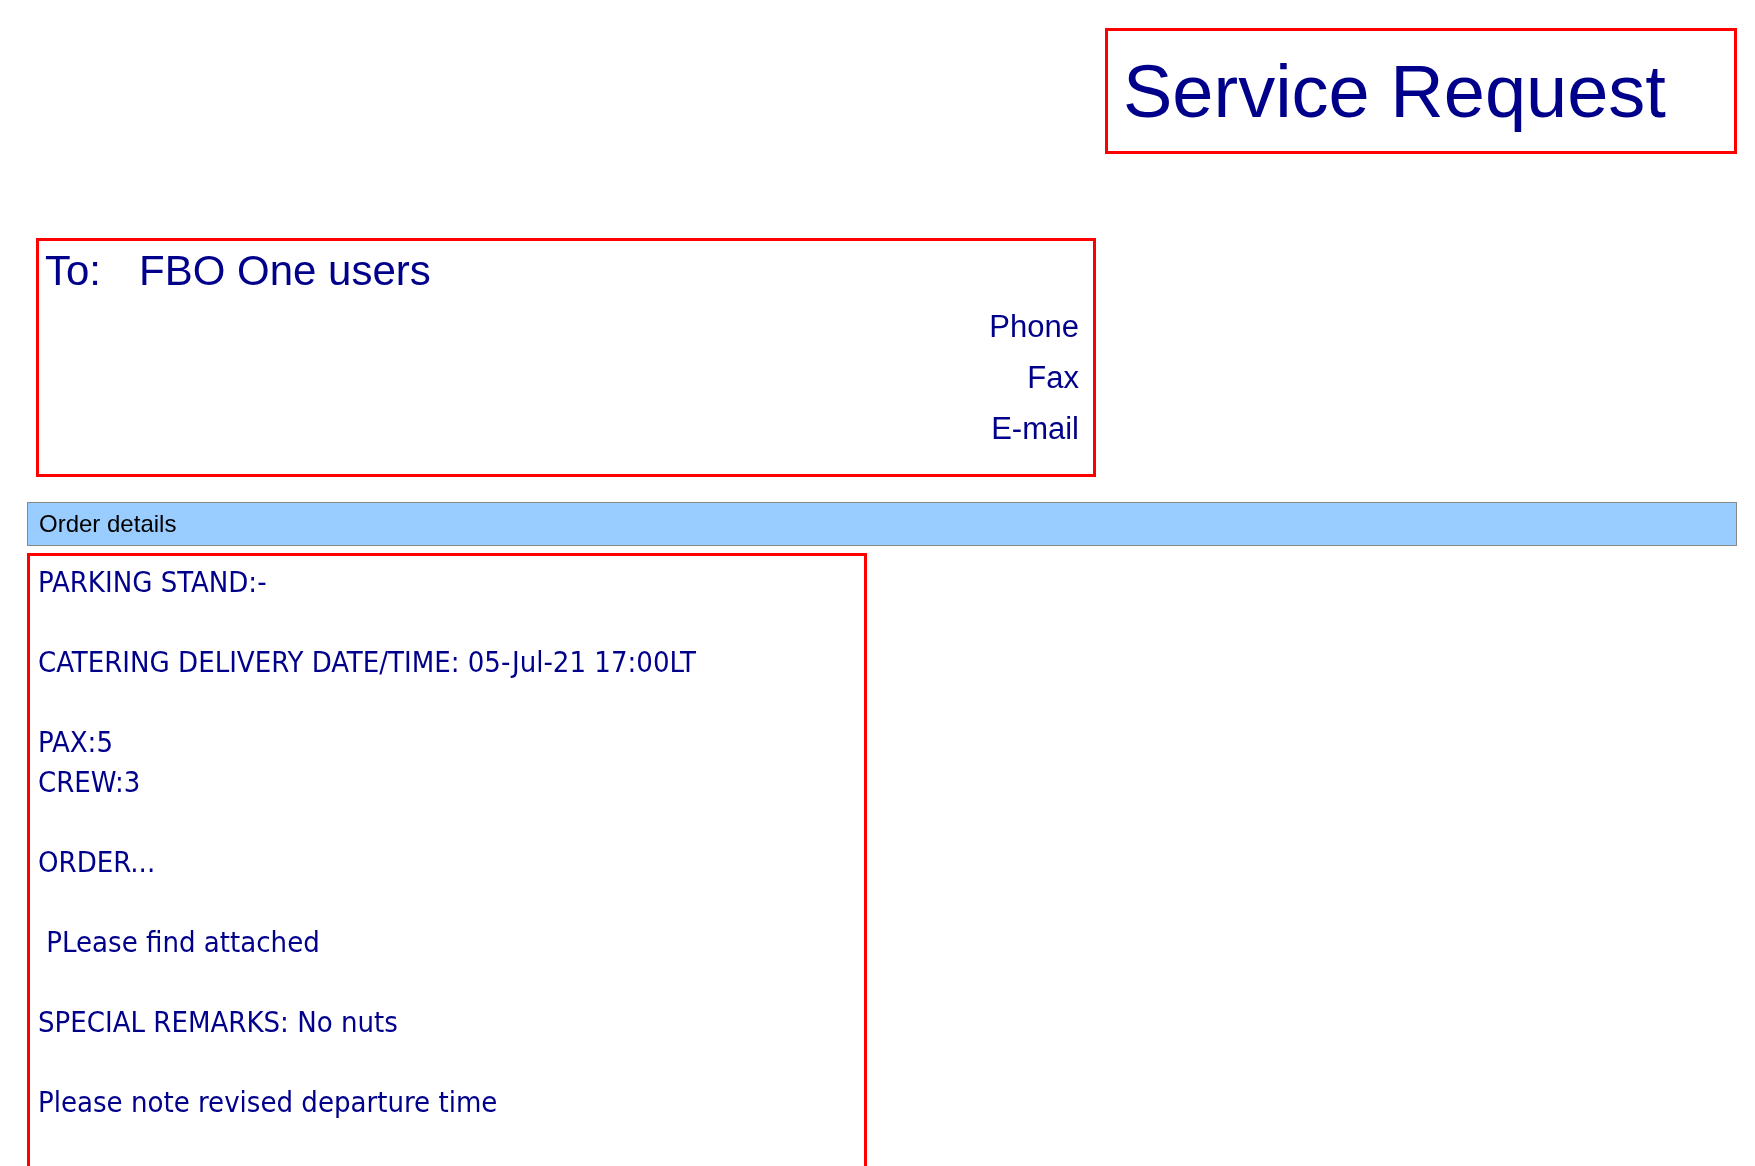 The height and width of the screenshot is (1166, 1755). What do you see at coordinates (1053, 378) in the screenshot?
I see `contact-label: Fax` at bounding box center [1053, 378].